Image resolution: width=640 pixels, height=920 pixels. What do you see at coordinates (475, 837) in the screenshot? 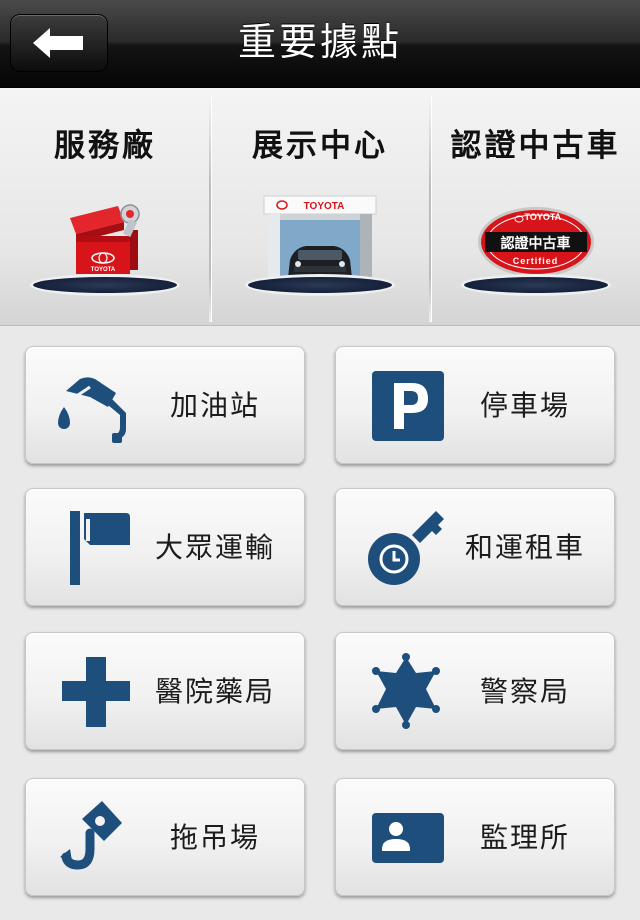
I see `motor-vehicle-office-button: 監理所` at bounding box center [475, 837].